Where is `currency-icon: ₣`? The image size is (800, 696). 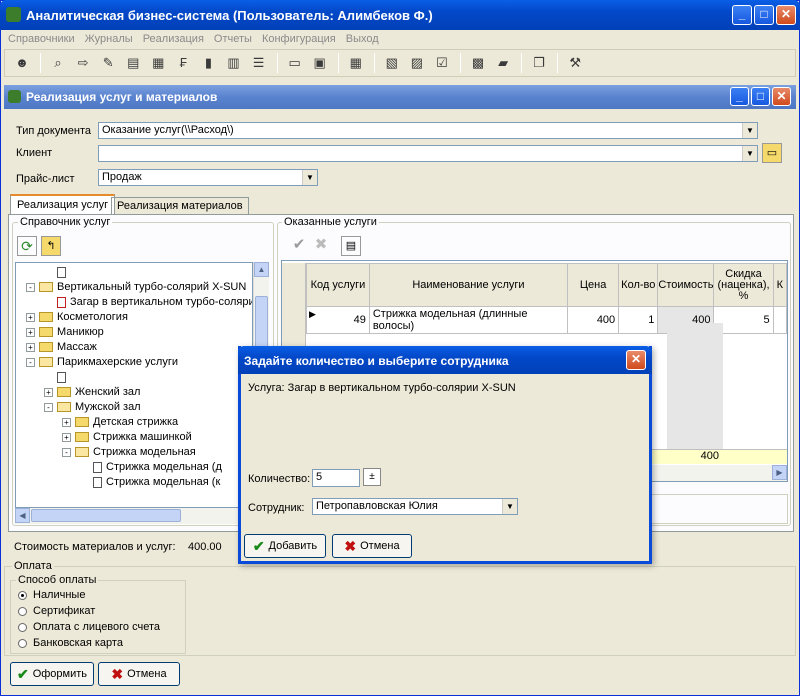 currency-icon: ₣ is located at coordinates (183, 63).